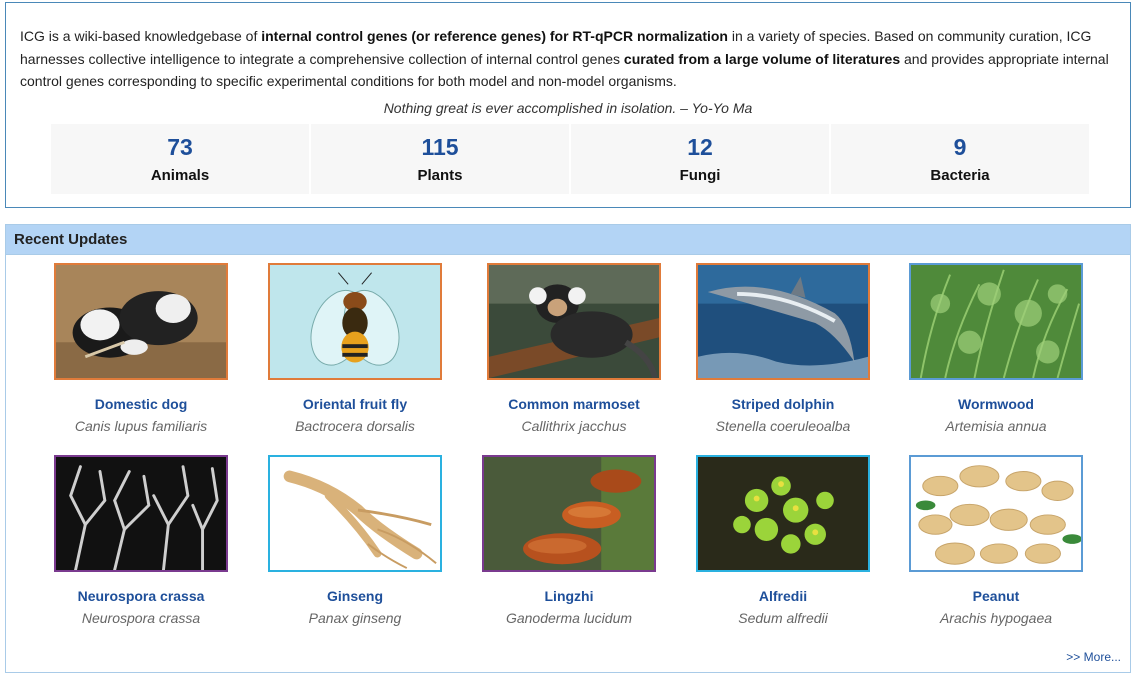 Image resolution: width=1139 pixels, height=678 pixels. Describe the element at coordinates (180, 175) in the screenshot. I see `stat-label: Animals` at that location.